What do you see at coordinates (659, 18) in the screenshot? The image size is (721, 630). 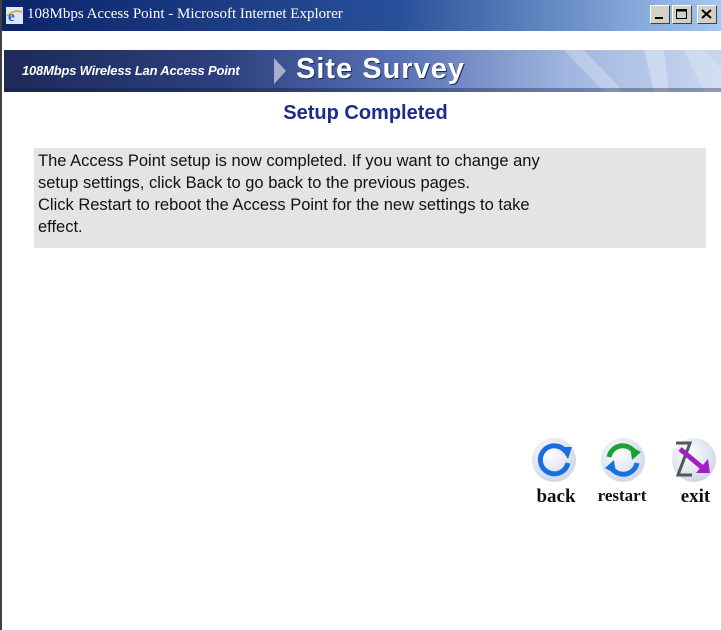 I see `minimize-icon` at bounding box center [659, 18].